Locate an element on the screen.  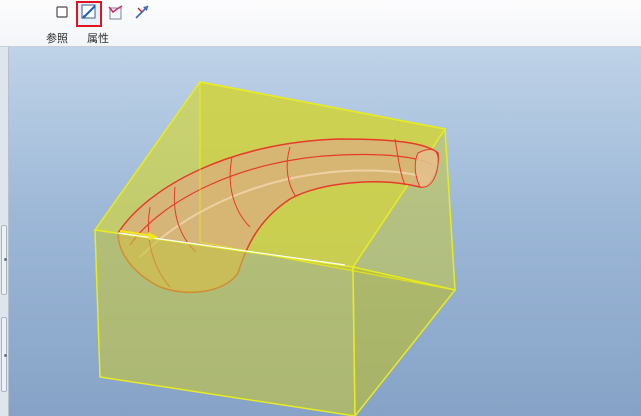
properties-label: 属性 is located at coordinates (98, 38).